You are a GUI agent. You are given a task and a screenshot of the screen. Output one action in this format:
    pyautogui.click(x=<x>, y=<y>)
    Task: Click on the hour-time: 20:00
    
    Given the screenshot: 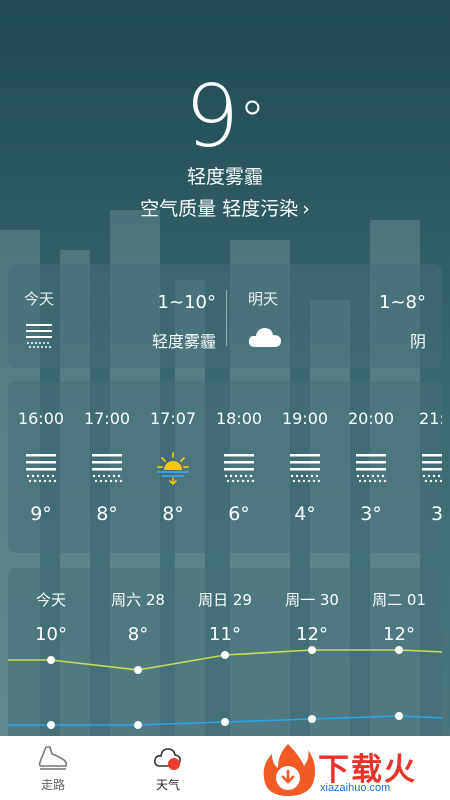 What is the action you would take?
    pyautogui.click(x=371, y=418)
    